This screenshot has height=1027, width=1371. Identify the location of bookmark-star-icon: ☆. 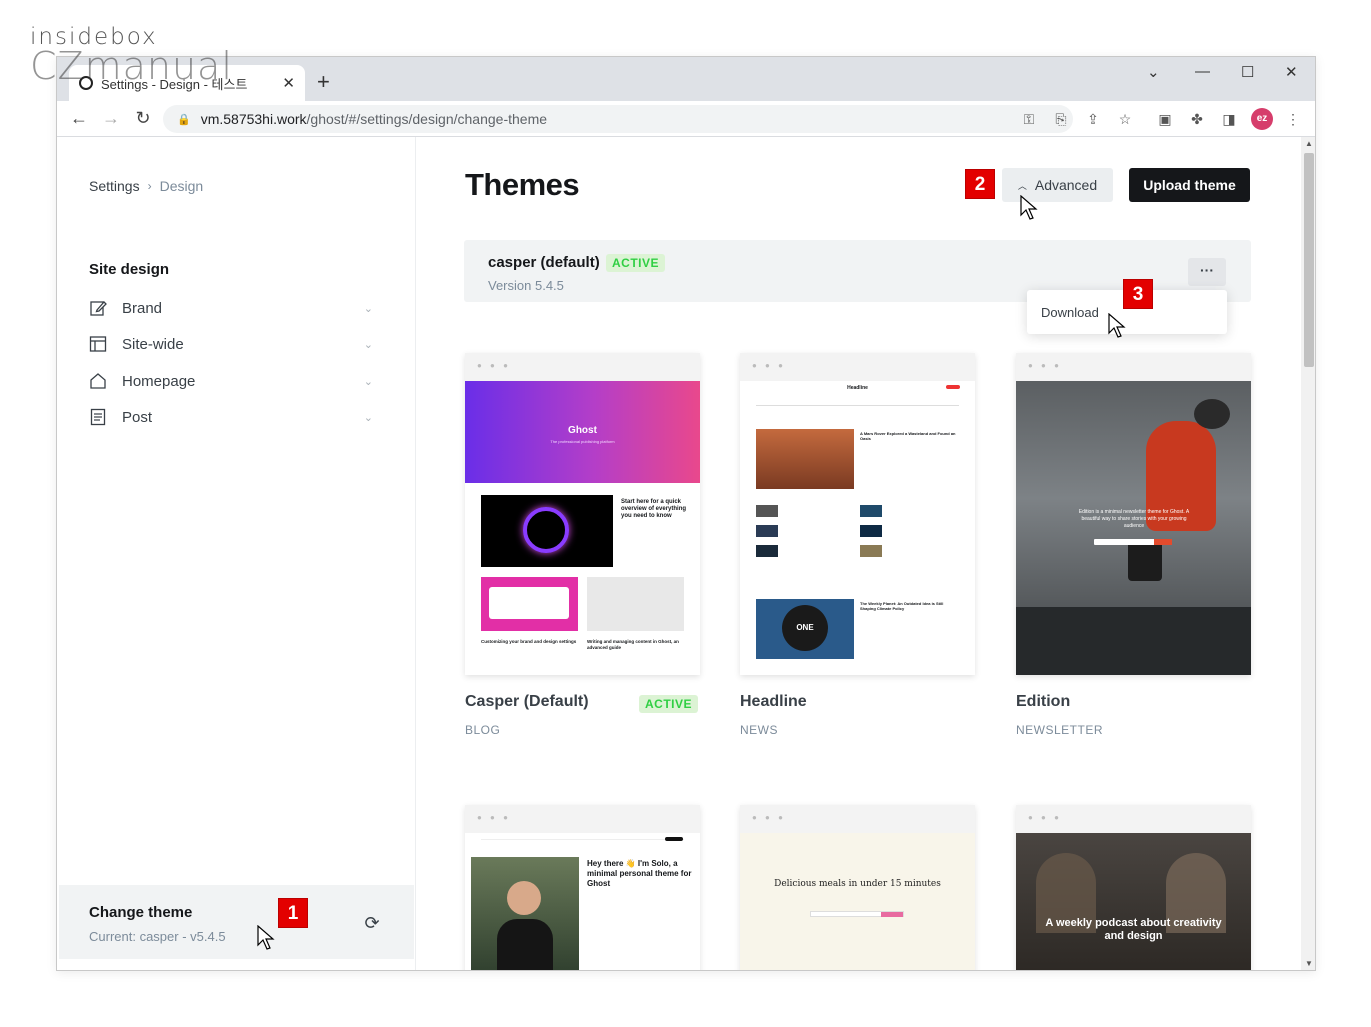
(1125, 119).